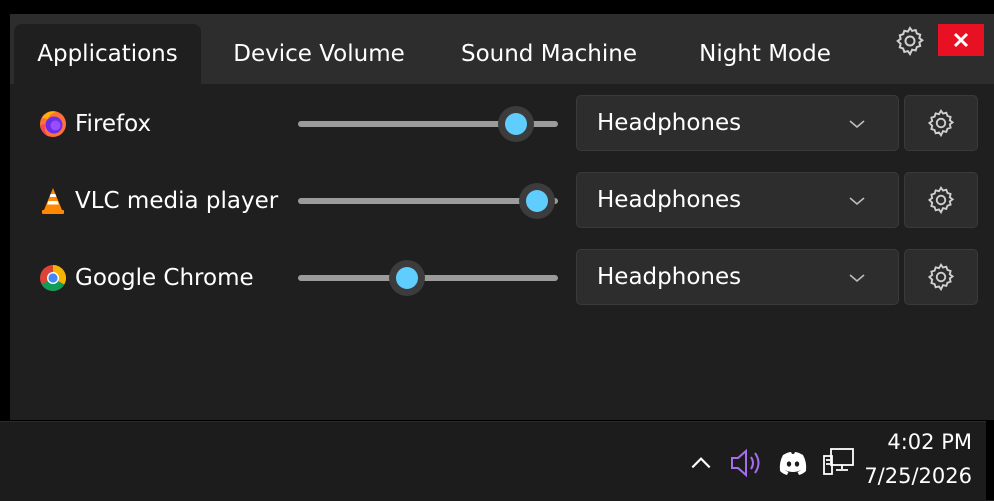 The image size is (994, 501). I want to click on discord-icon, so click(793, 463).